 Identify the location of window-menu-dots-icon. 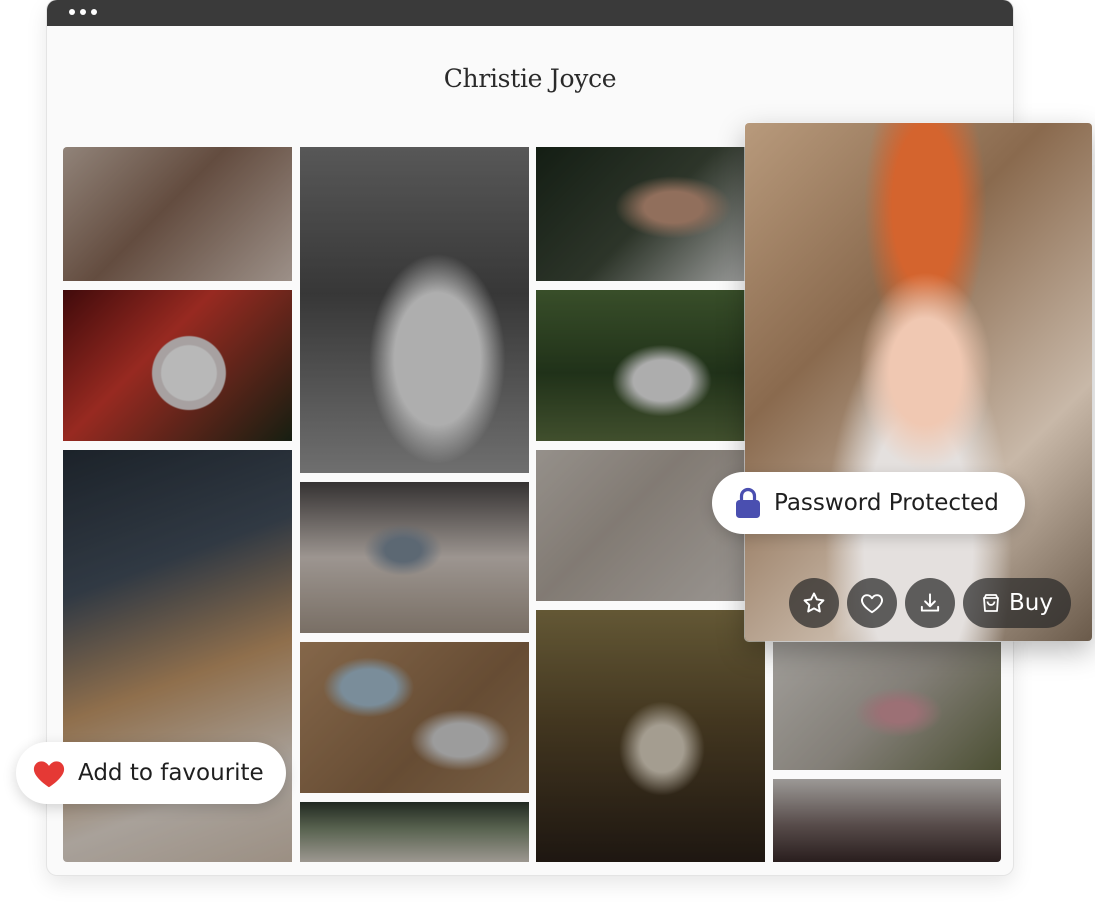
(83, 12).